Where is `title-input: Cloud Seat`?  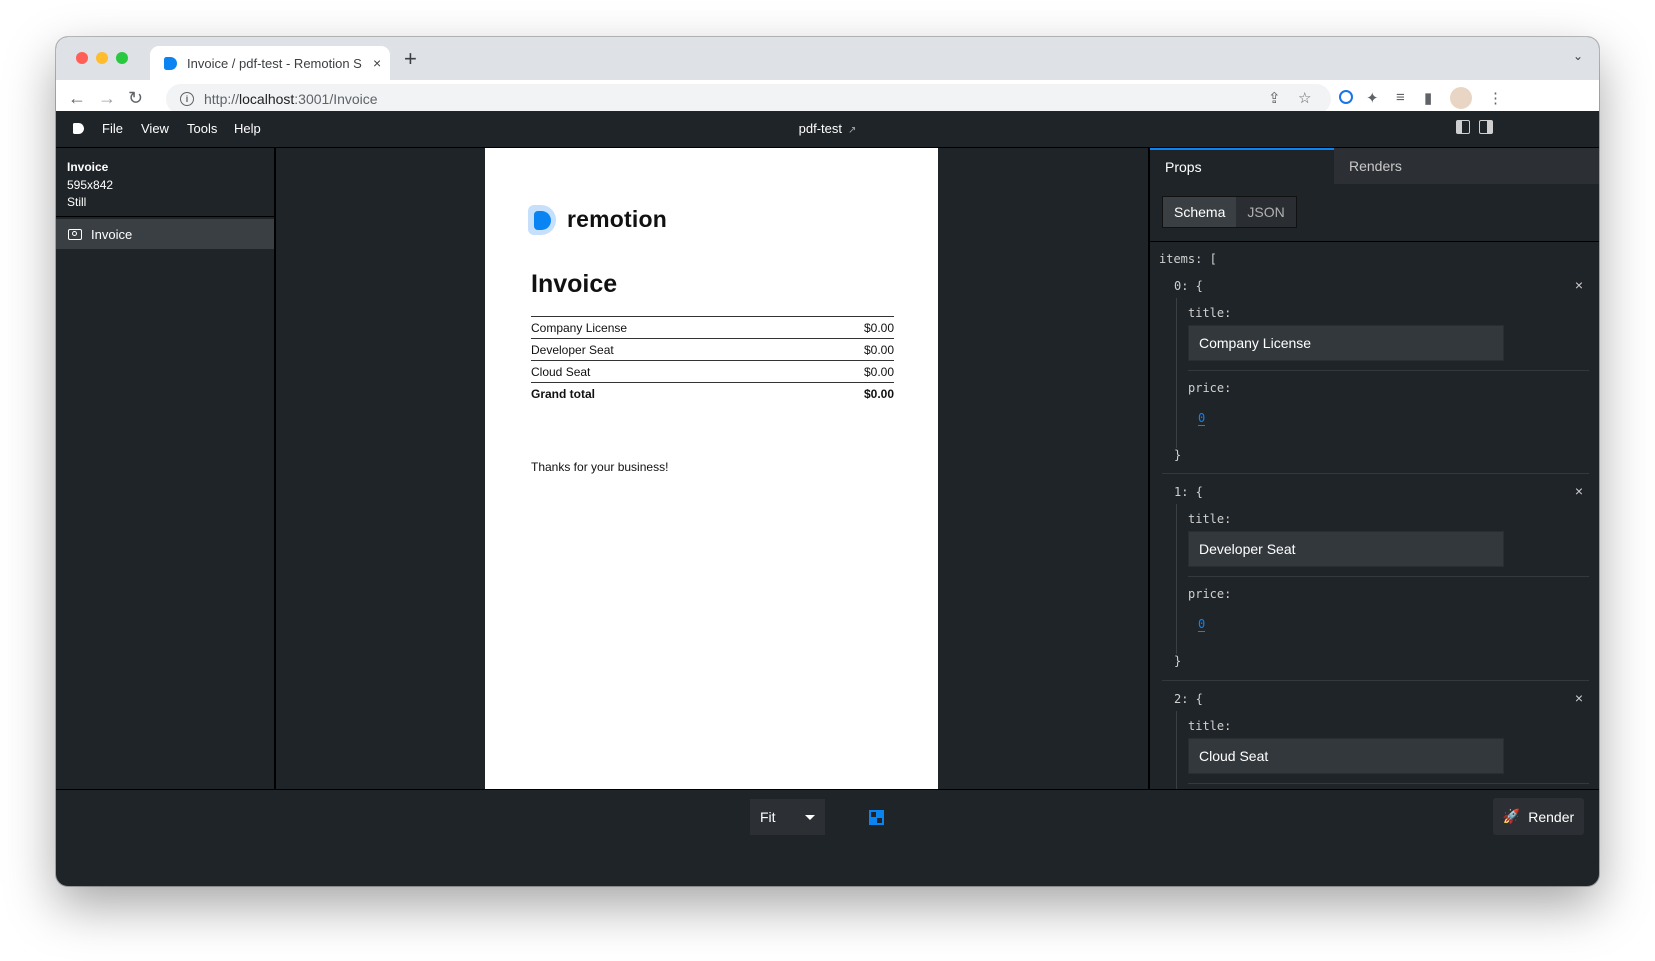
title-input: Cloud Seat is located at coordinates (1346, 756).